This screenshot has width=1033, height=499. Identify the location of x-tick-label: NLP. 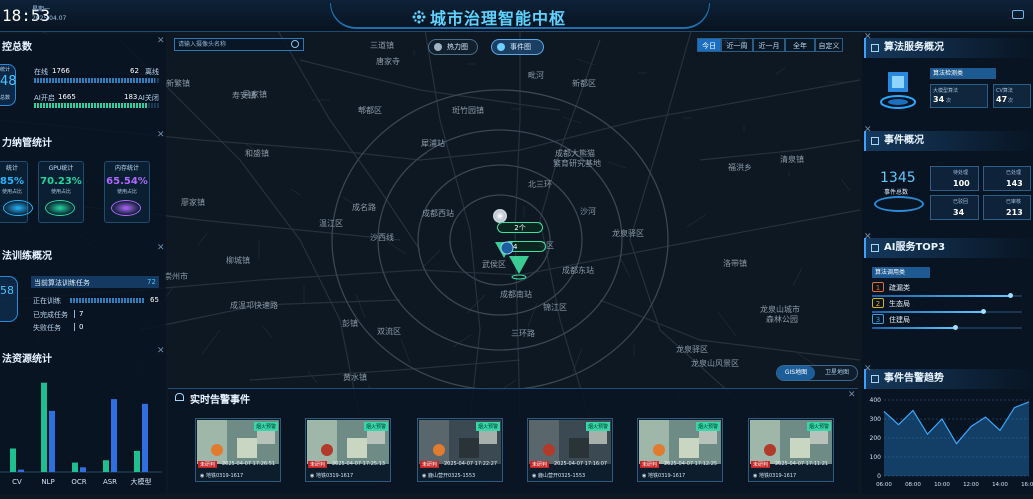
(47, 482).